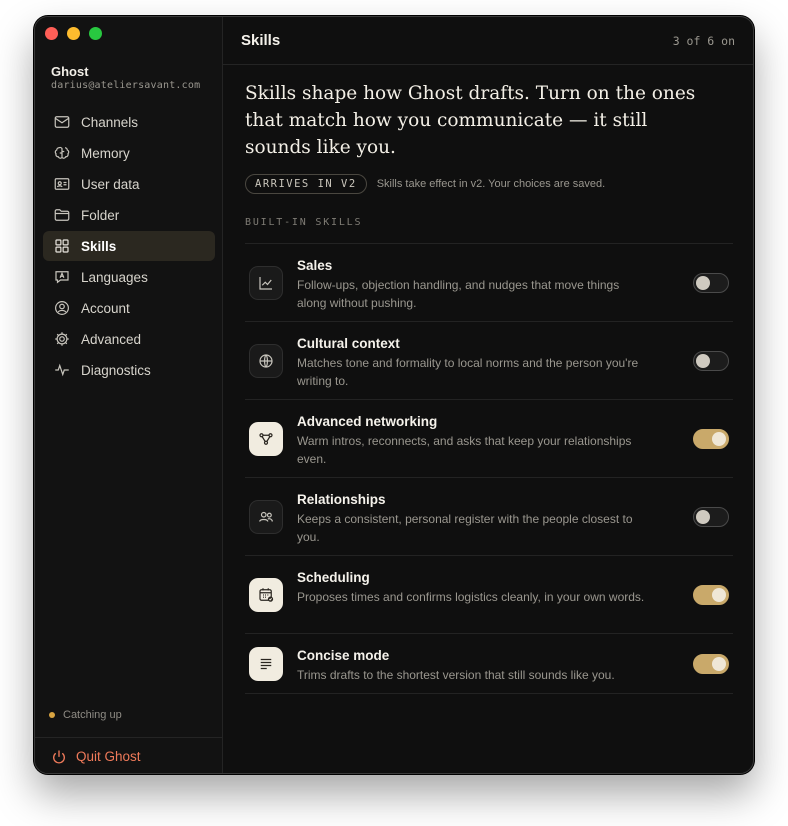  I want to click on sidebar-item-channels: Channels, so click(129, 122).